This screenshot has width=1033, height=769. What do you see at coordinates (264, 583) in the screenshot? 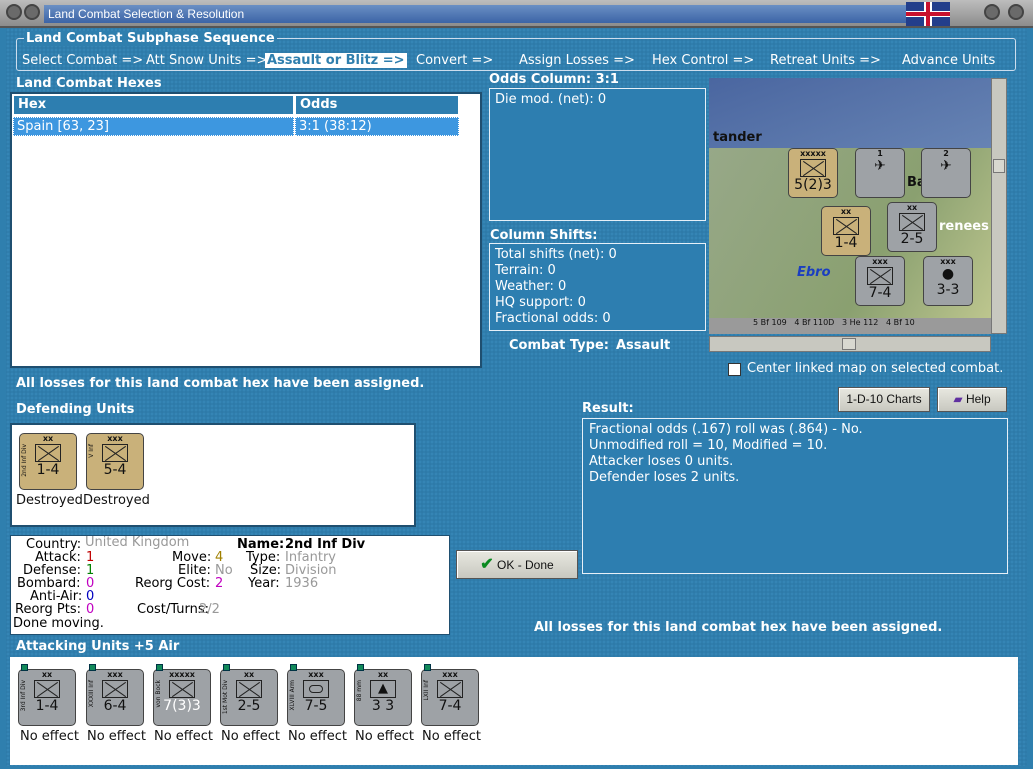
I see `info-year-label: Year:` at bounding box center [264, 583].